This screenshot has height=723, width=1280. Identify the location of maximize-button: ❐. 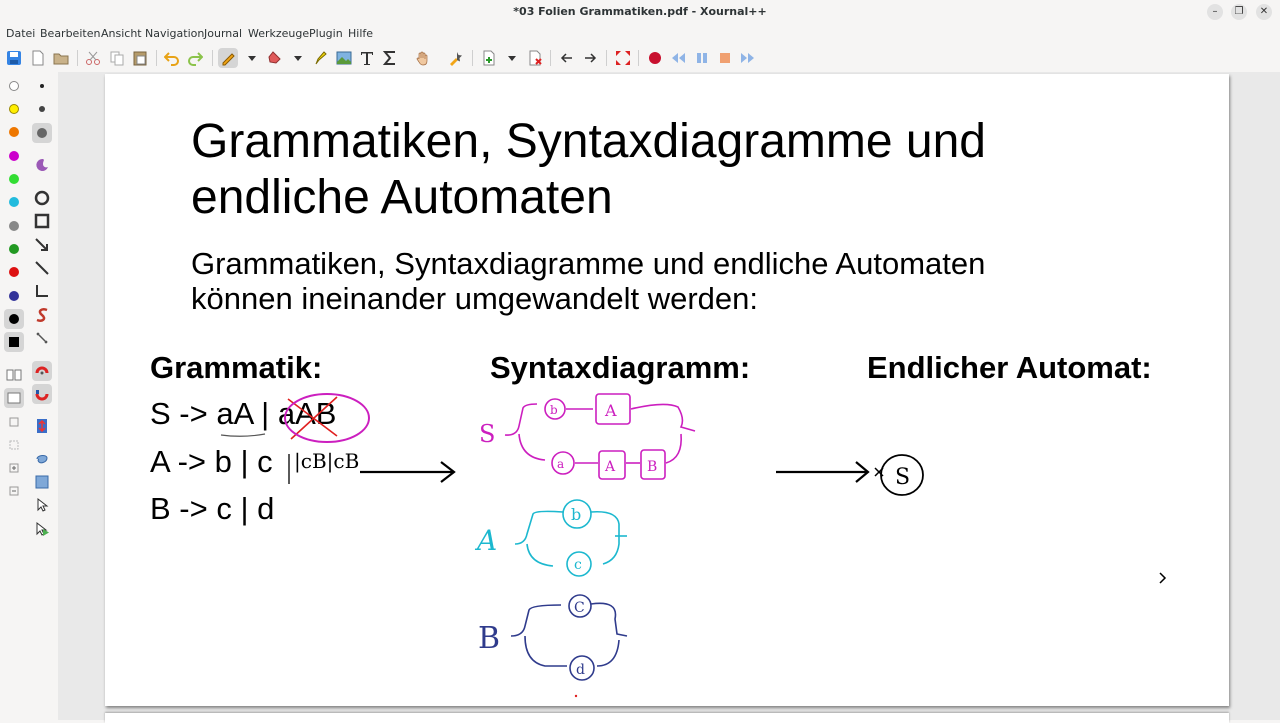
(1239, 12).